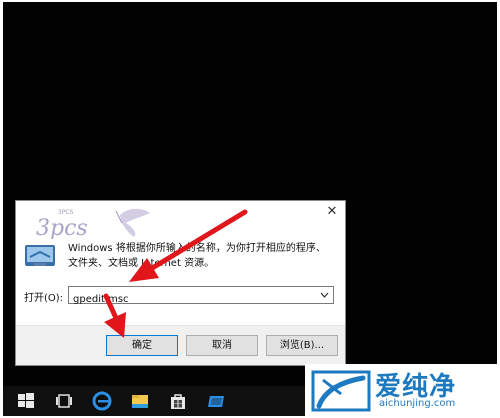  I want to click on mail-icon, so click(216, 401).